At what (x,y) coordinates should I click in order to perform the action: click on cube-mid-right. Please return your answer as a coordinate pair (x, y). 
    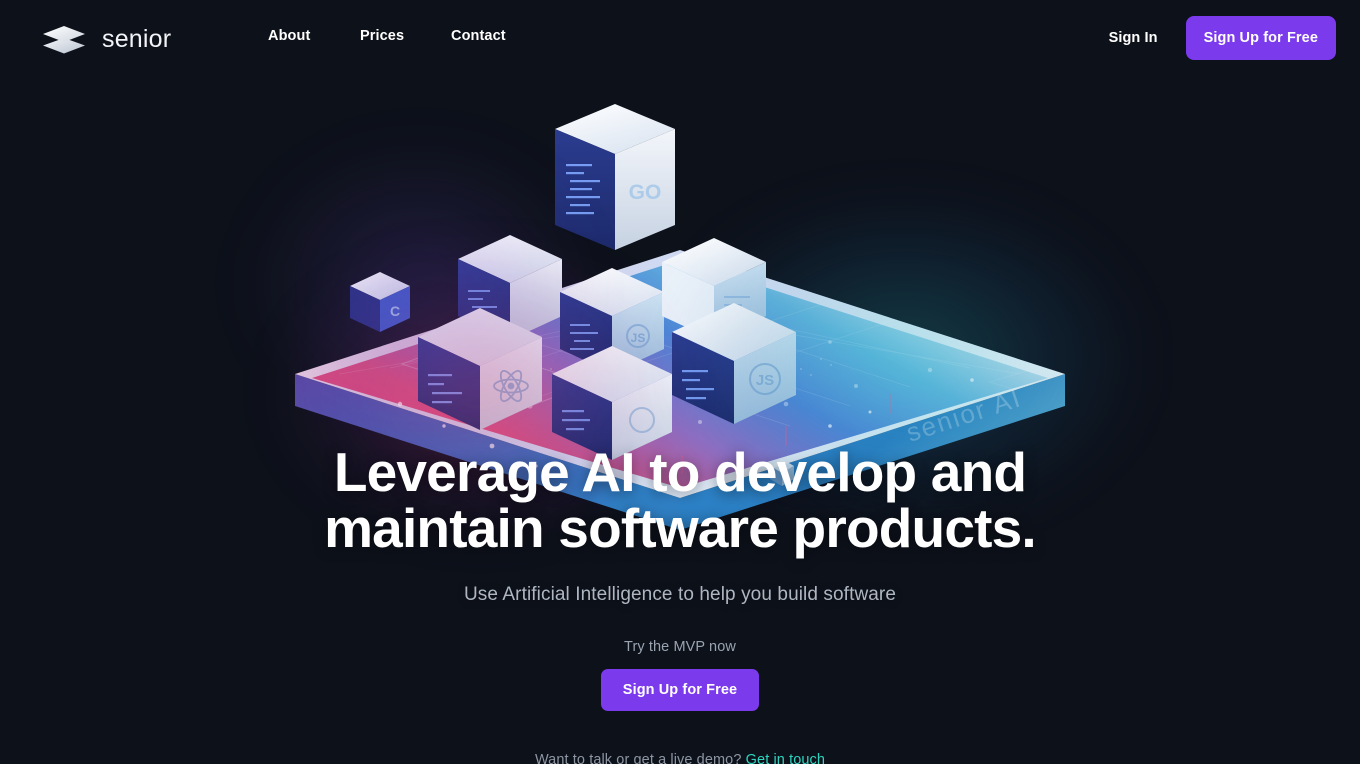
    Looking at the image, I should click on (714, 289).